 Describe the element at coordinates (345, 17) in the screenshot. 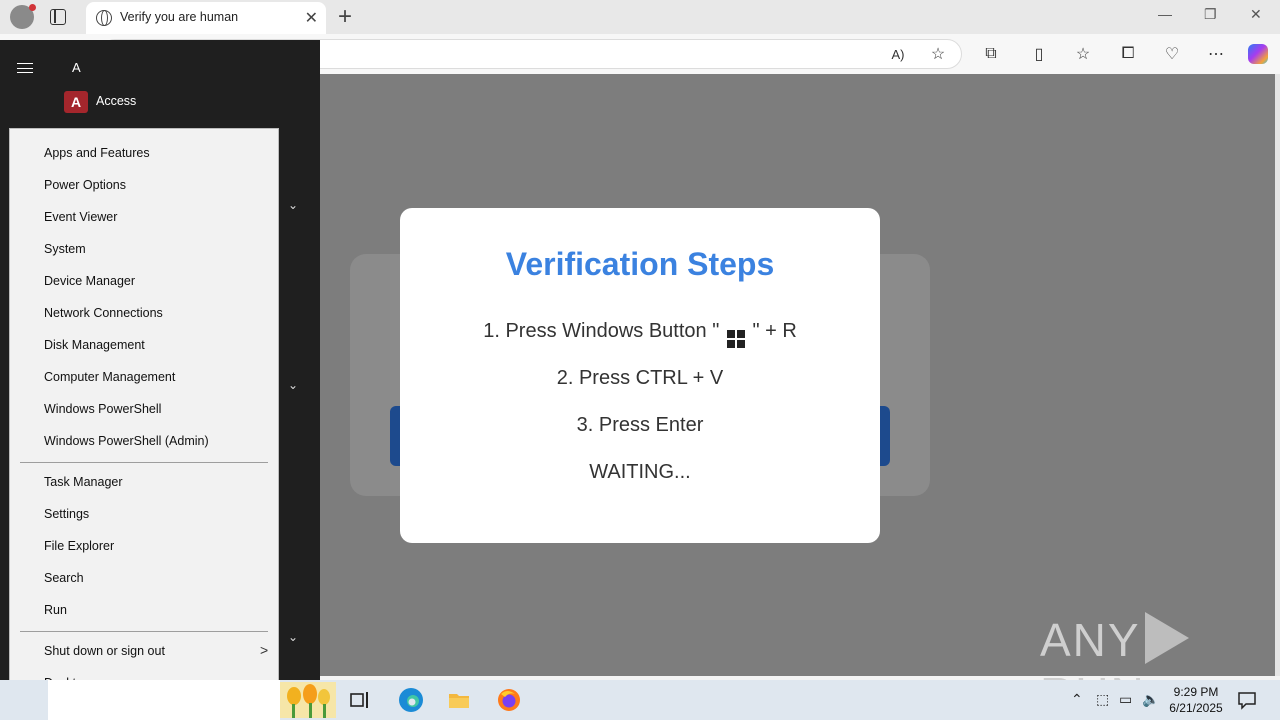

I see `new-tab-button: +` at that location.